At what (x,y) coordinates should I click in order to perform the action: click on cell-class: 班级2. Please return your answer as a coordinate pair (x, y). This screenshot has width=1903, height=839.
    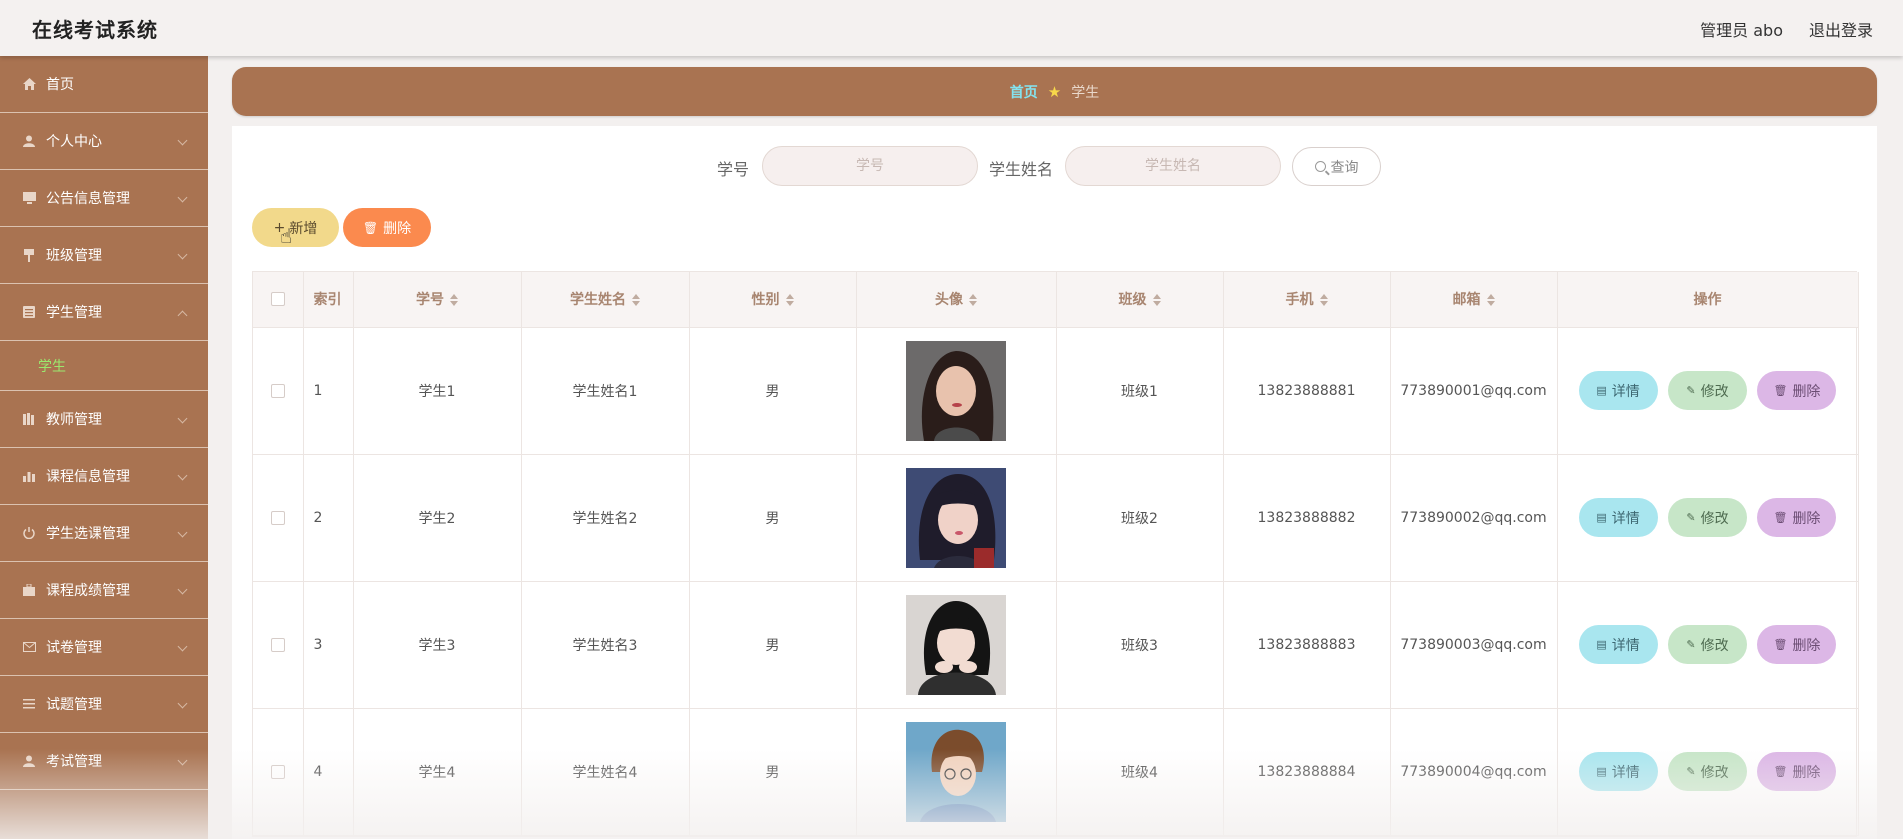
    Looking at the image, I should click on (1140, 518).